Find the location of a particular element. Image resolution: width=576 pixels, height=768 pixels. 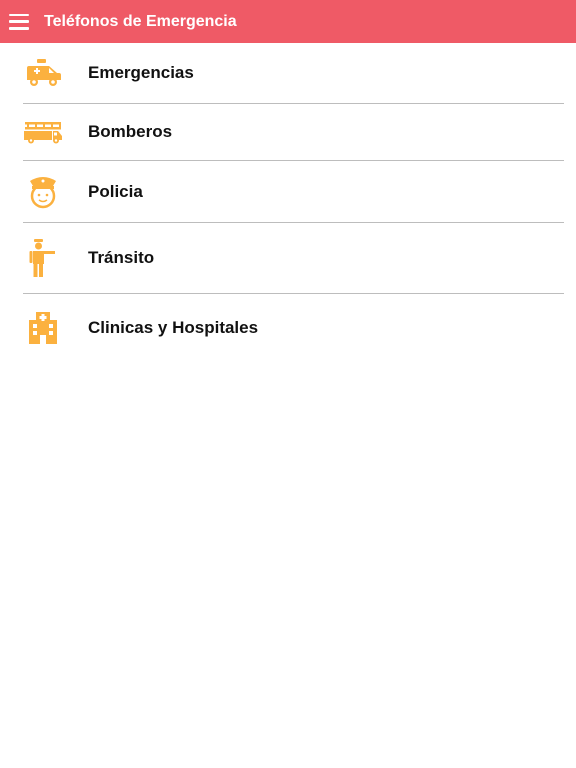

ambulance-icon is located at coordinates (43, 73).